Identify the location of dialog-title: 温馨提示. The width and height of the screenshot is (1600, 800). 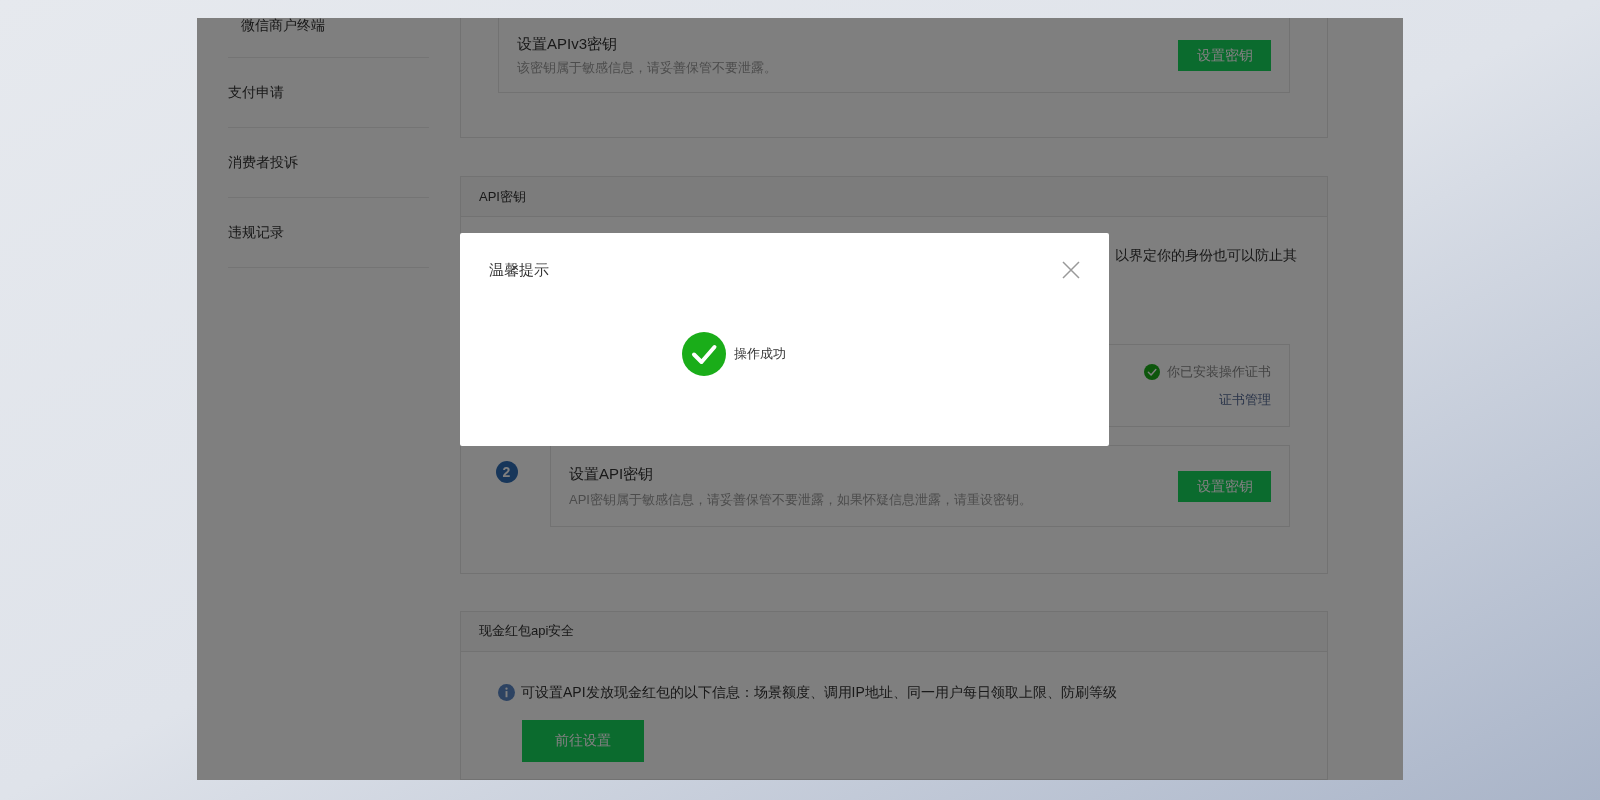
(519, 270).